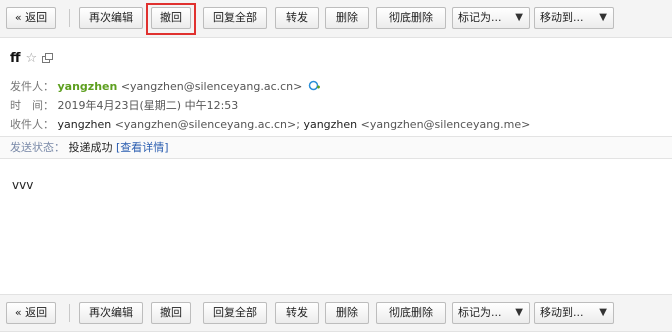  Describe the element at coordinates (32, 86) in the screenshot. I see `from-label: 发件人：` at that location.